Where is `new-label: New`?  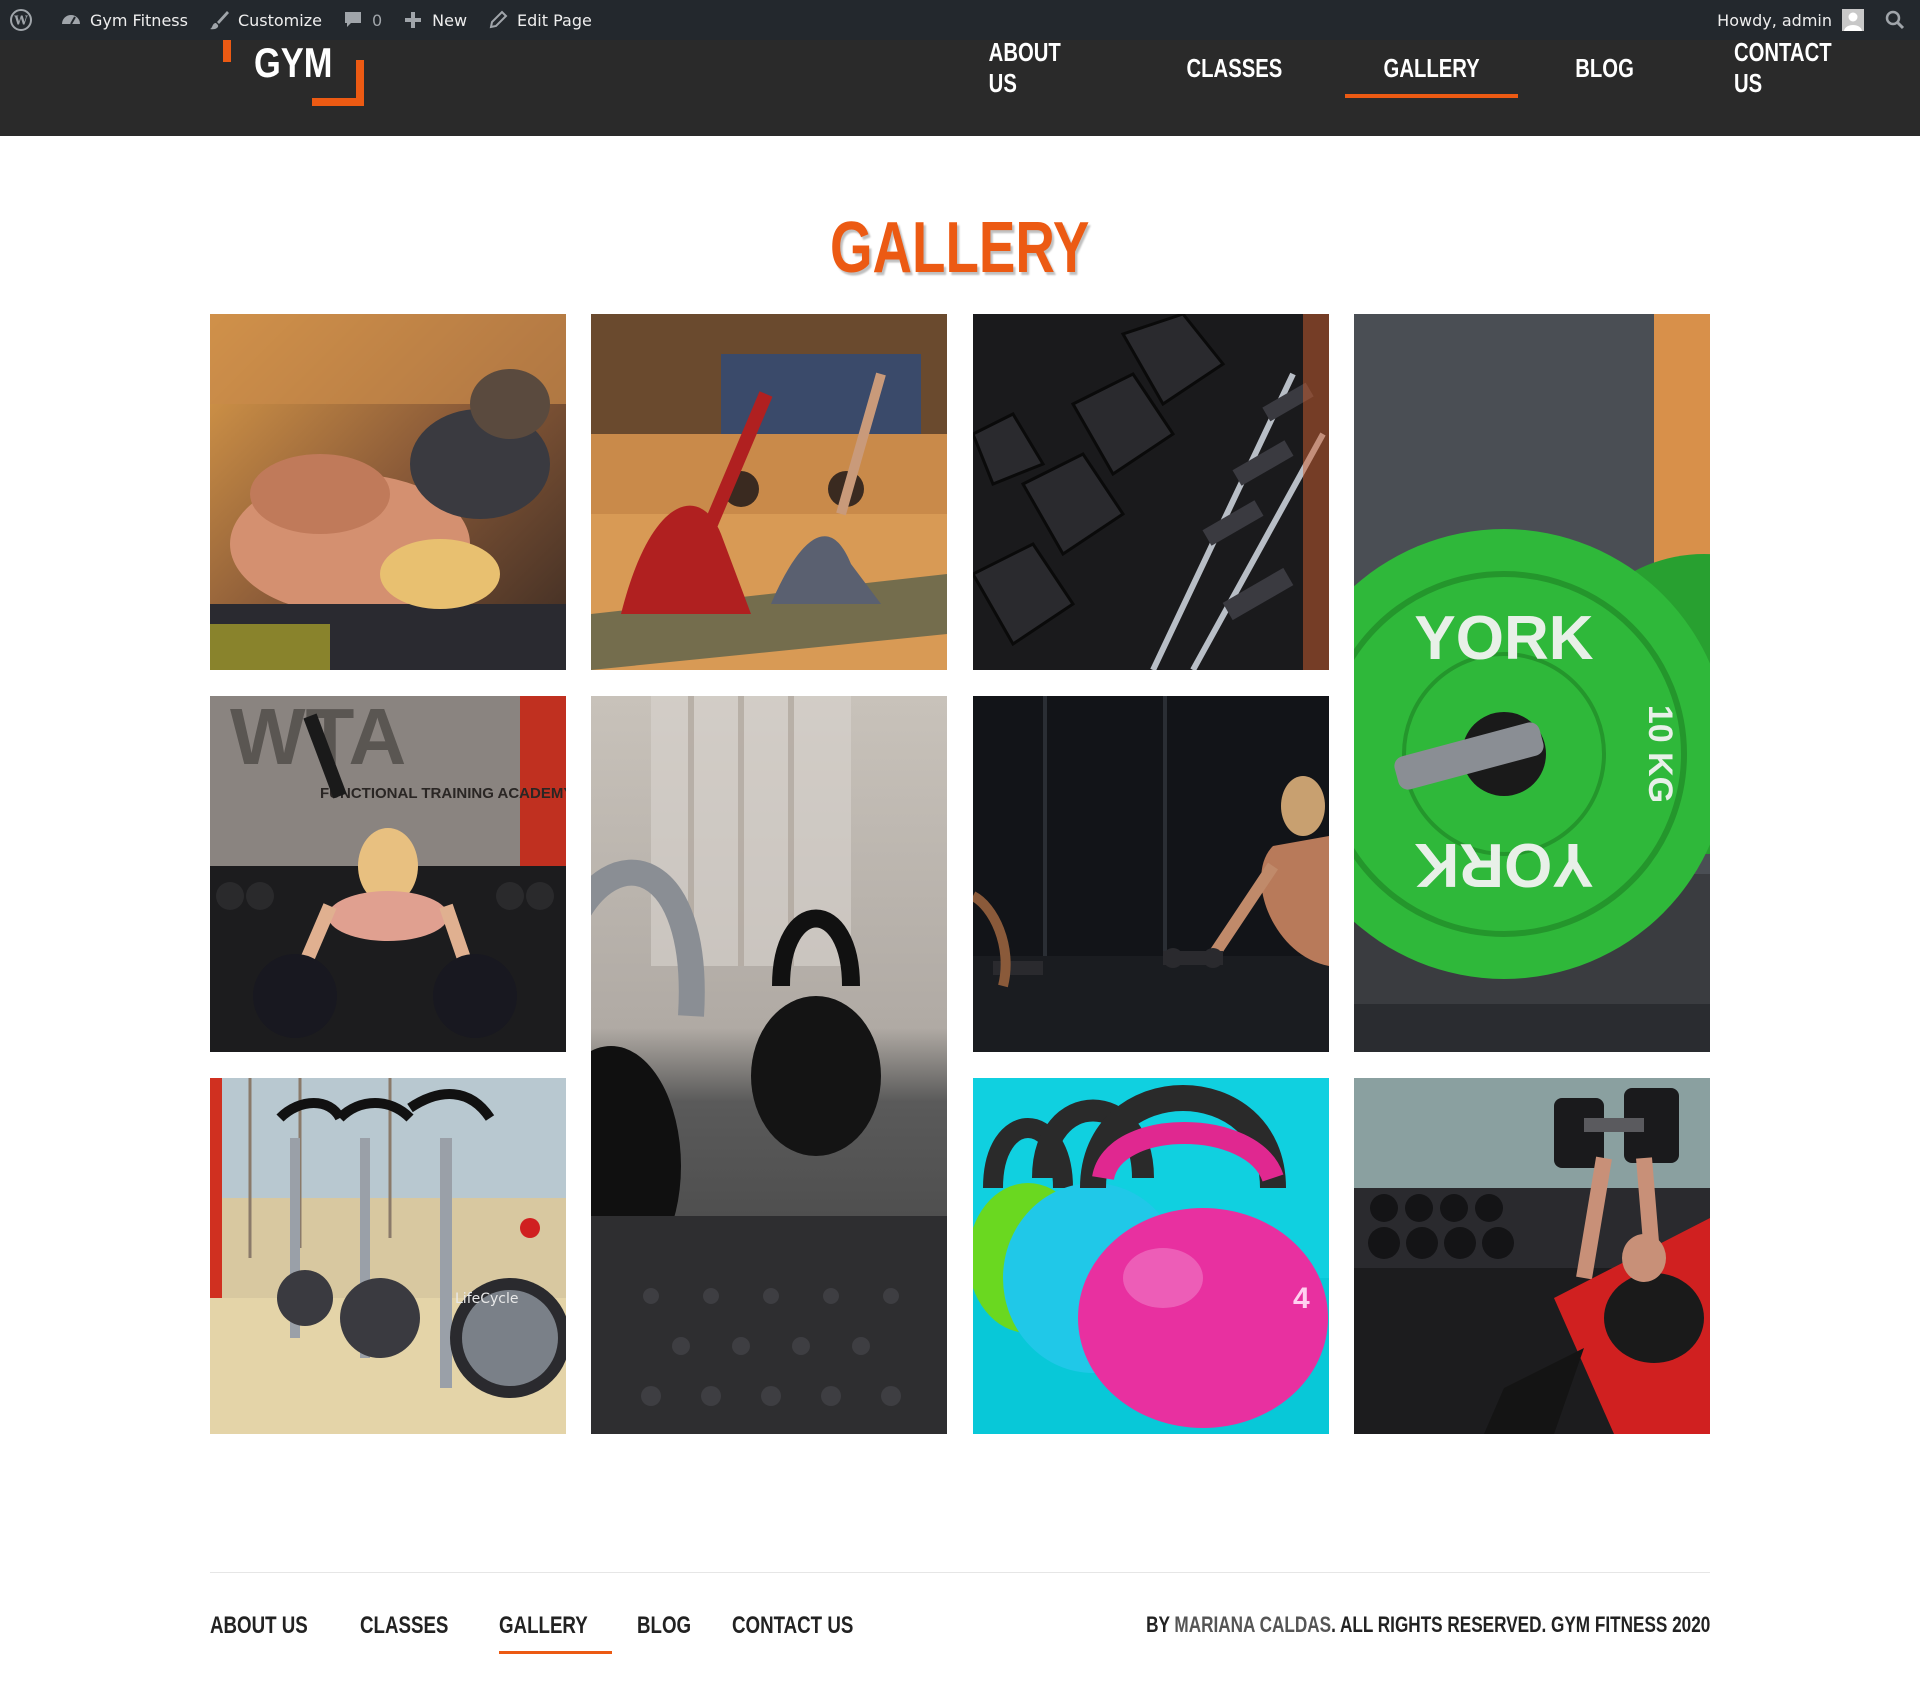 new-label: New is located at coordinates (450, 20).